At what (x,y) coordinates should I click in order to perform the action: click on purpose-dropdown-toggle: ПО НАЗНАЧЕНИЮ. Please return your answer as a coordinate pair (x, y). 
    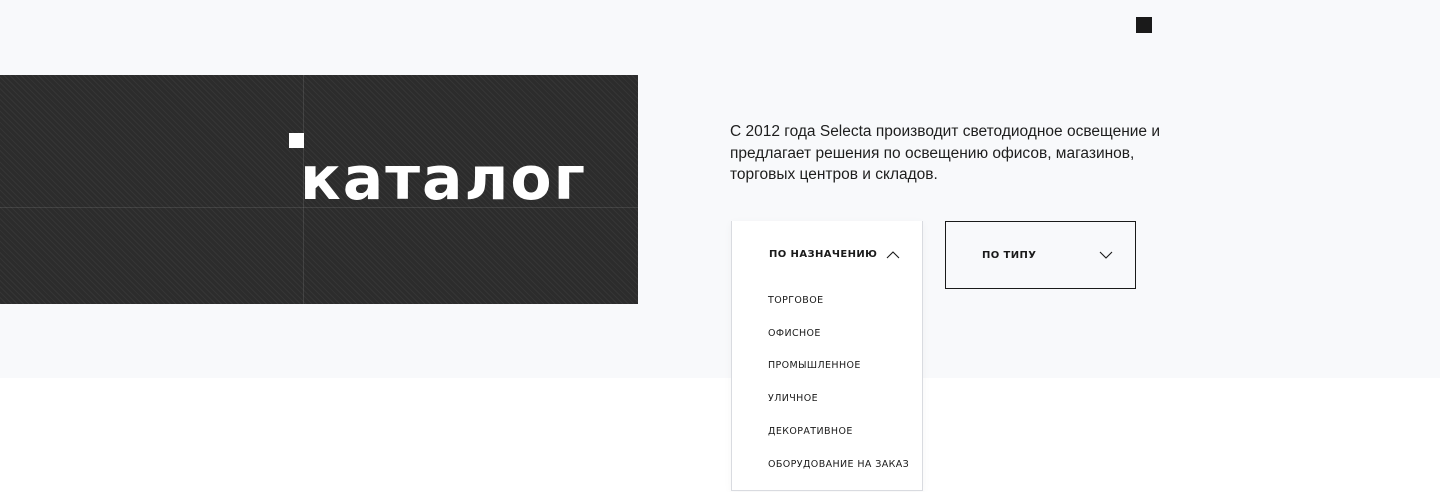
    Looking at the image, I should click on (827, 254).